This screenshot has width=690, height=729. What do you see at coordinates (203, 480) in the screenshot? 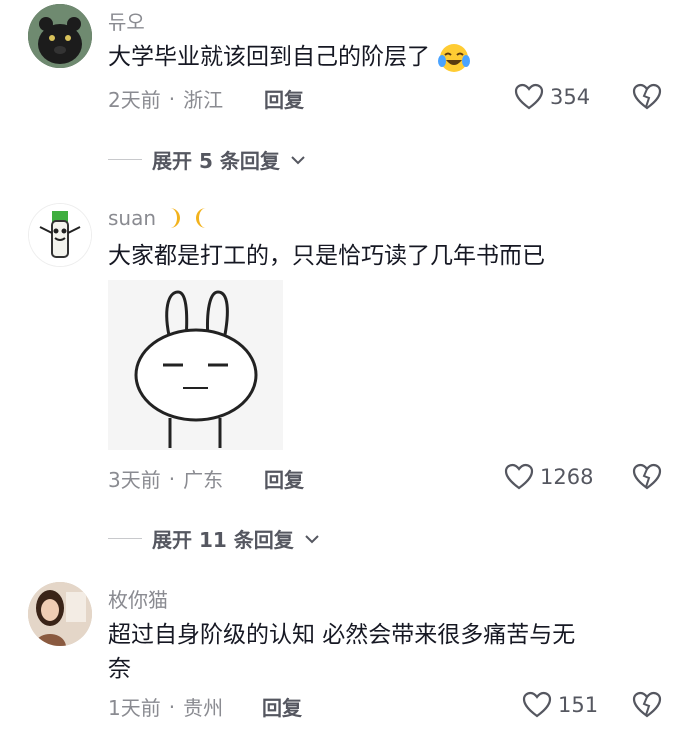
I see `location: 广东` at bounding box center [203, 480].